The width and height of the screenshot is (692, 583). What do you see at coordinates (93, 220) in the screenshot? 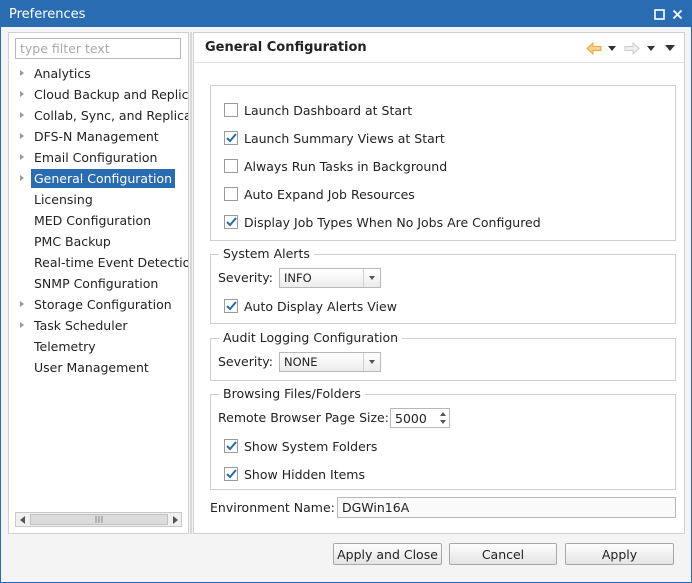
I see `tree-item-label: MED Configuration` at bounding box center [93, 220].